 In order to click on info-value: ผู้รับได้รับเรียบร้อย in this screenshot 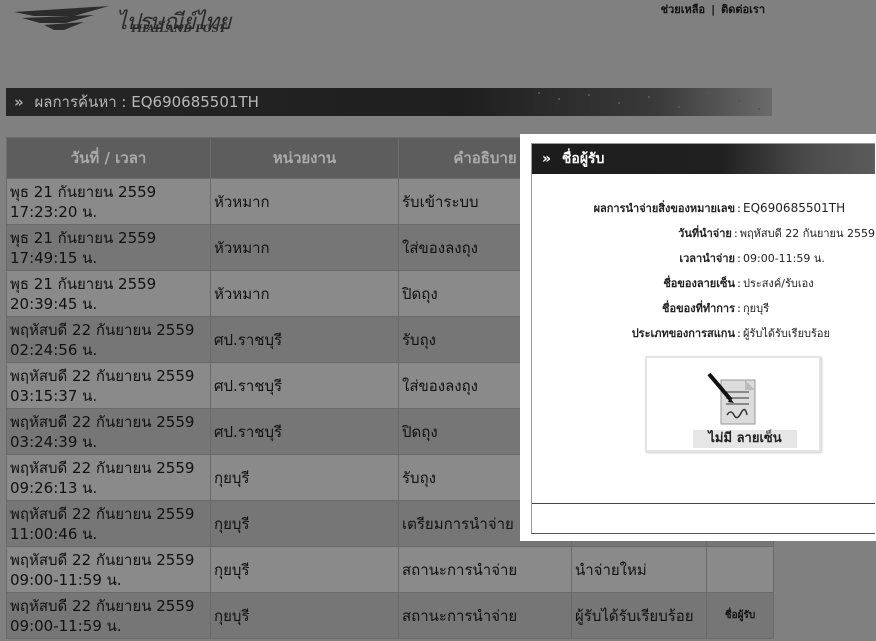, I will do `click(786, 333)`.